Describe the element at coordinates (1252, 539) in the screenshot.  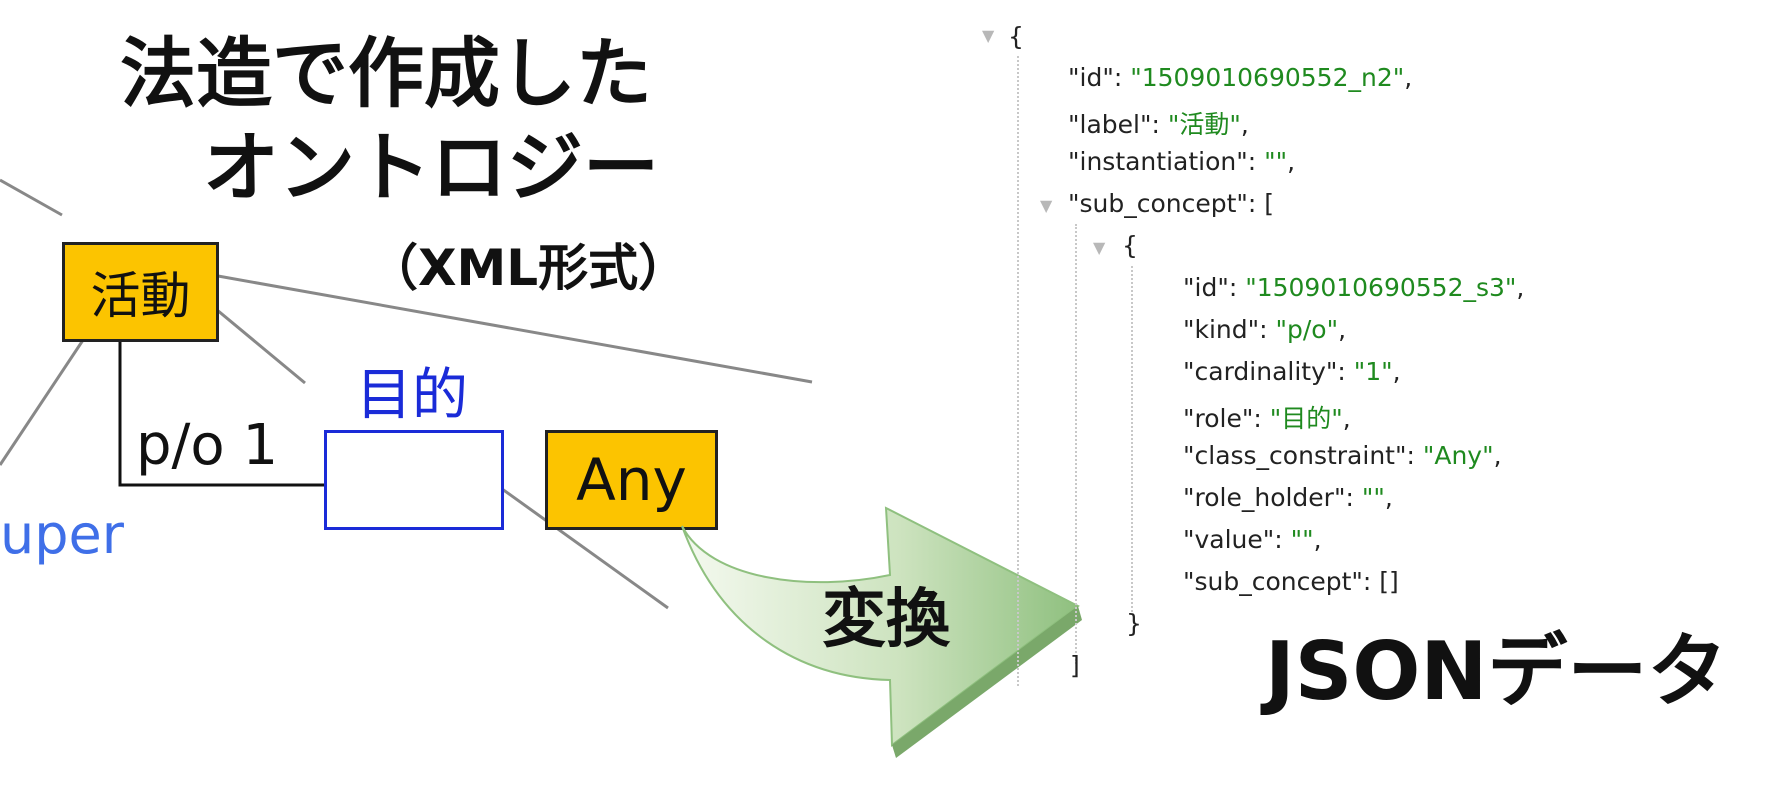
I see `json-line-value: "value": "",` at that location.